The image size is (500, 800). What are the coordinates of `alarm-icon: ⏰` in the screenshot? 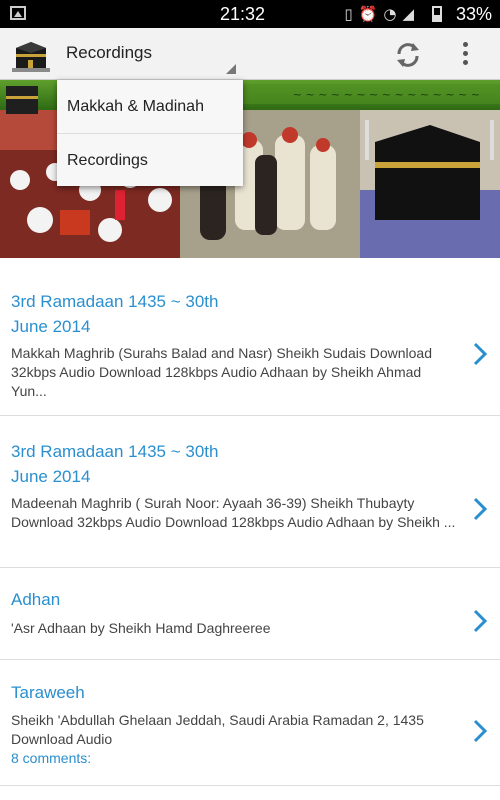 It's located at (371, 14).